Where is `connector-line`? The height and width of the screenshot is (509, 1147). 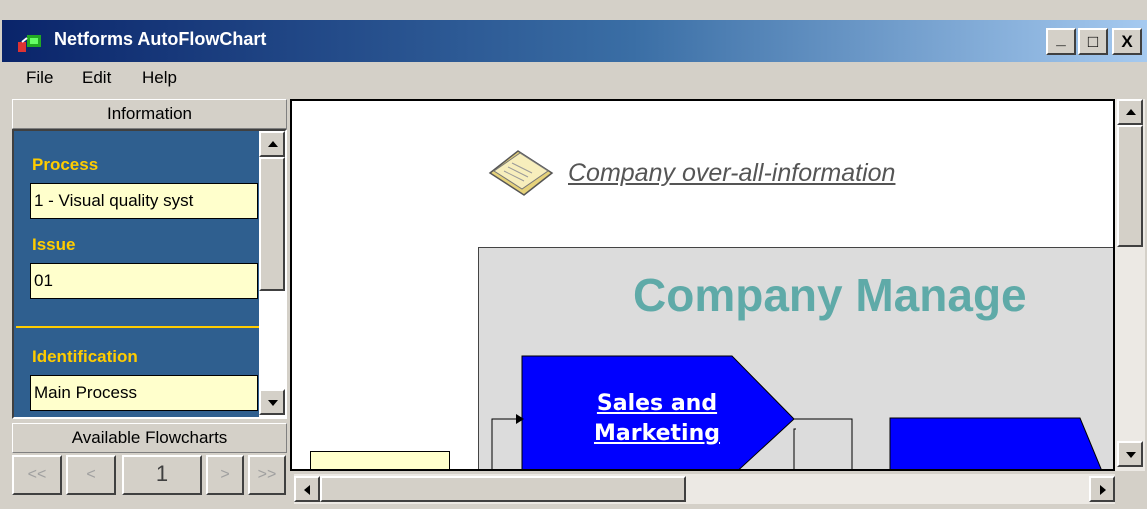 connector-line is located at coordinates (823, 443).